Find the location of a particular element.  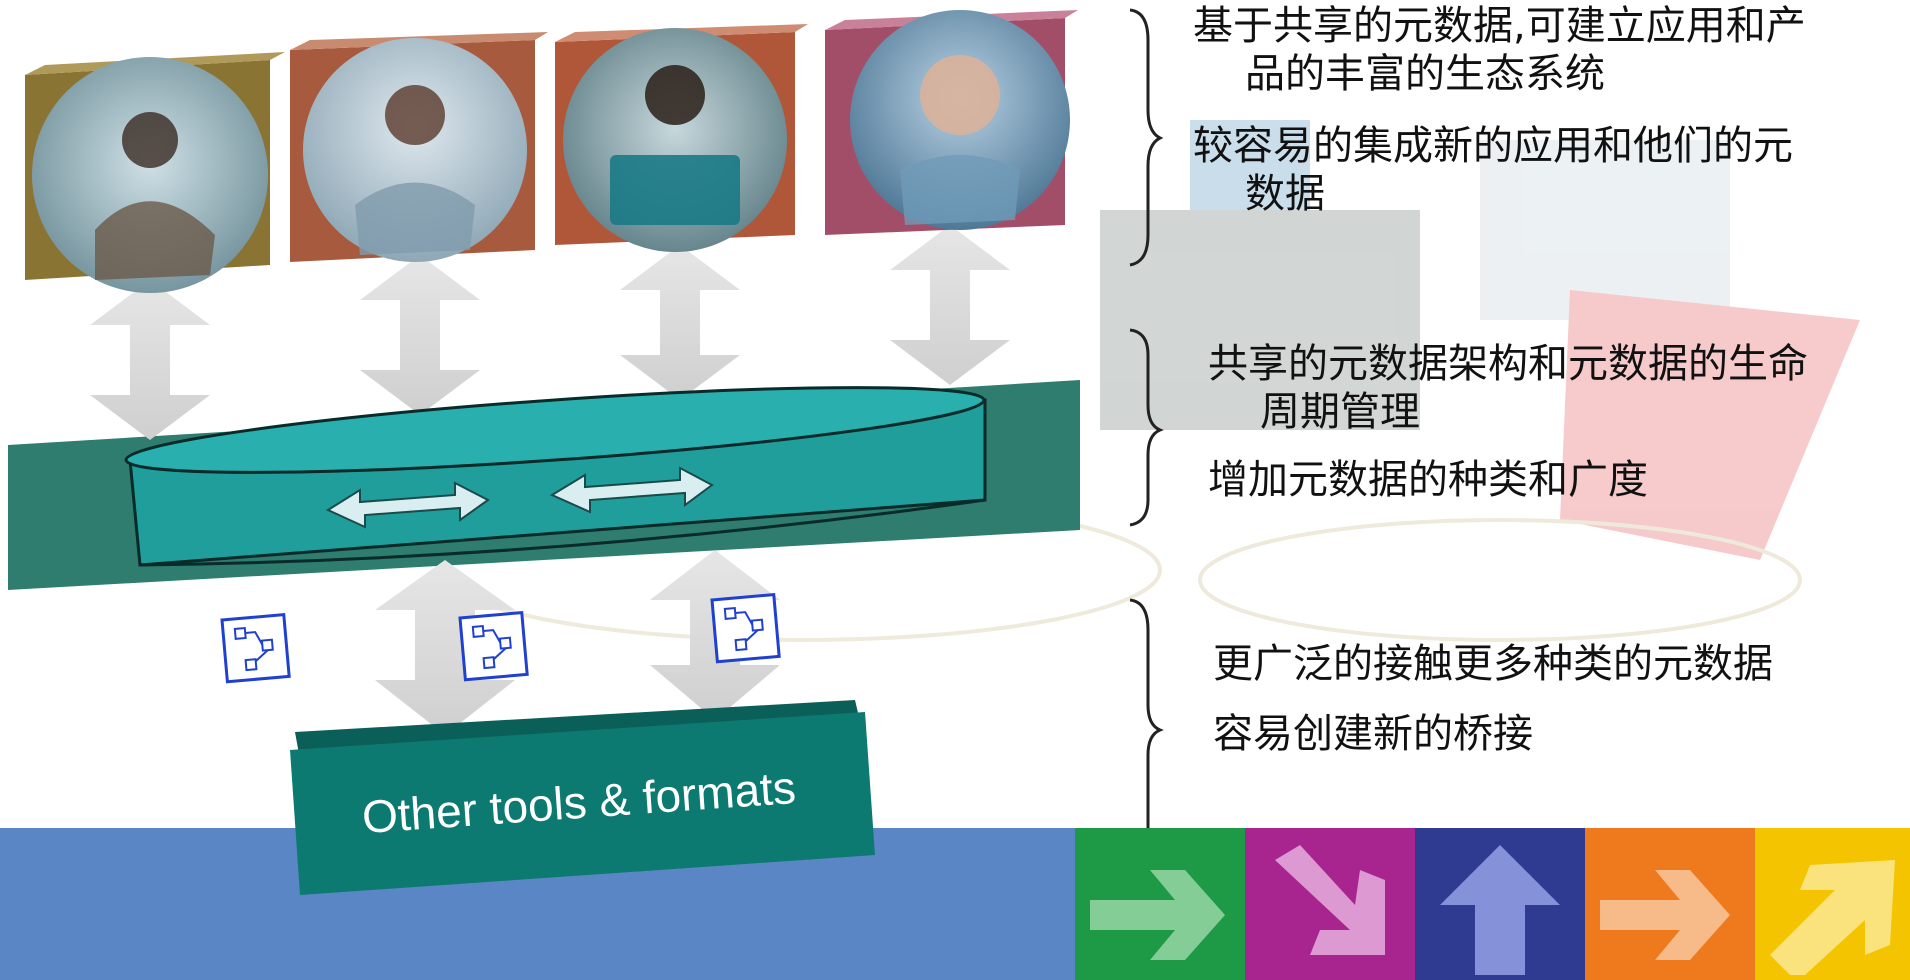

bullet-1-line1: 基于共享的元数据,可建立应用和产 is located at coordinates (1499, 26).